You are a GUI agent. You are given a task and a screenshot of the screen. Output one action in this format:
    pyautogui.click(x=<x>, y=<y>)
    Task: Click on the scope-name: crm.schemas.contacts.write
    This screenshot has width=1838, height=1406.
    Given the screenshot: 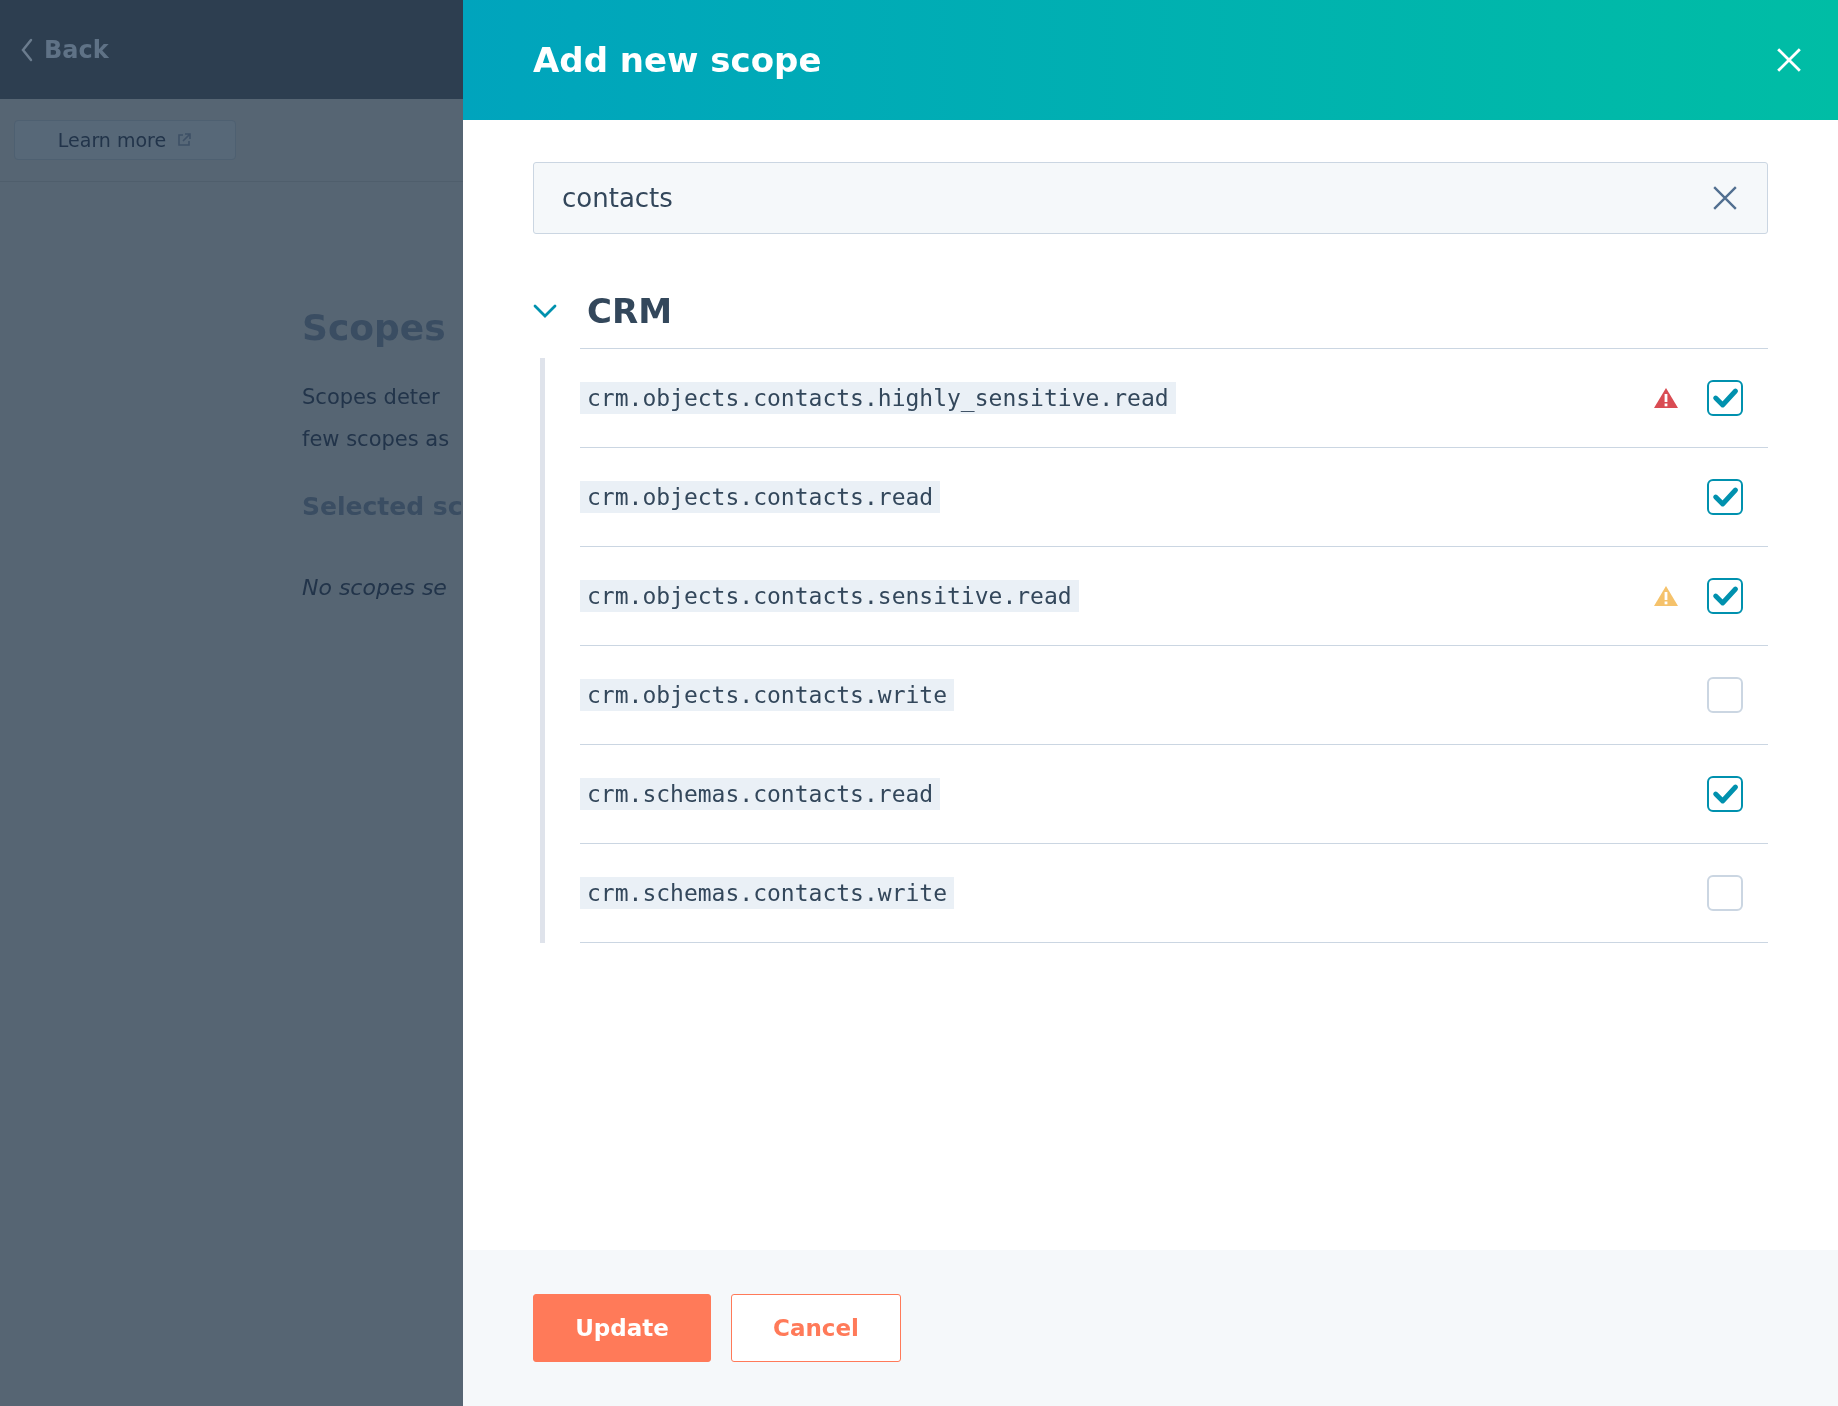 What is the action you would take?
    pyautogui.click(x=767, y=893)
    